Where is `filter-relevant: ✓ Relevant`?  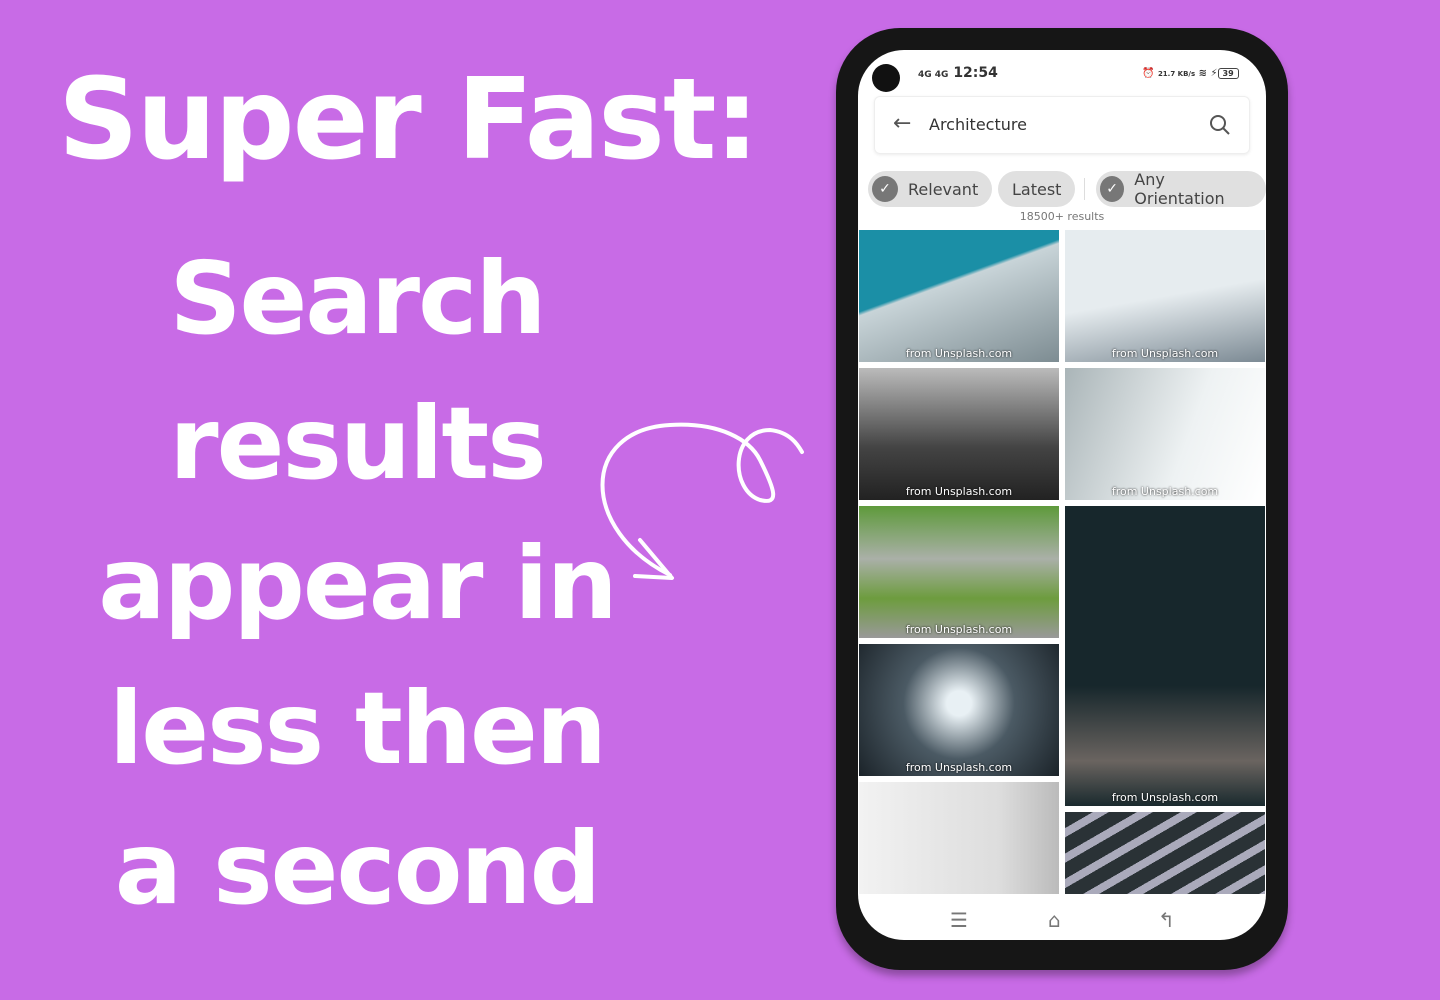
filter-relevant: ✓ Relevant is located at coordinates (930, 189).